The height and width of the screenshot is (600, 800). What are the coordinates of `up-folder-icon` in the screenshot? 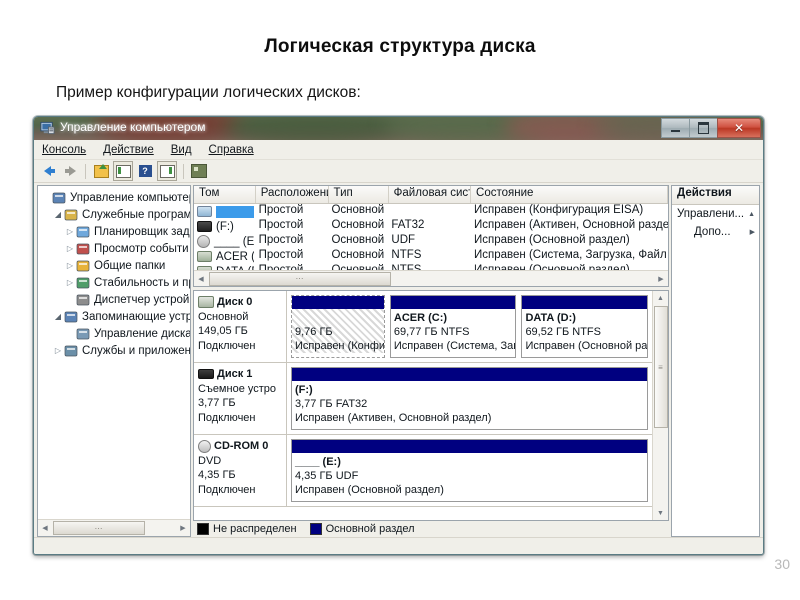 It's located at (101, 171).